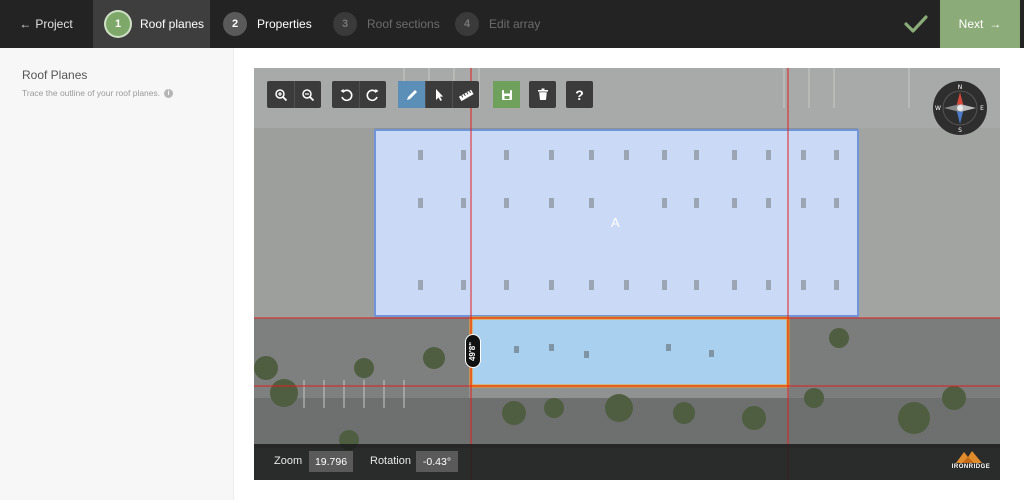 The width and height of the screenshot is (1024, 503). I want to click on panel-title: Roof Planes, so click(55, 75).